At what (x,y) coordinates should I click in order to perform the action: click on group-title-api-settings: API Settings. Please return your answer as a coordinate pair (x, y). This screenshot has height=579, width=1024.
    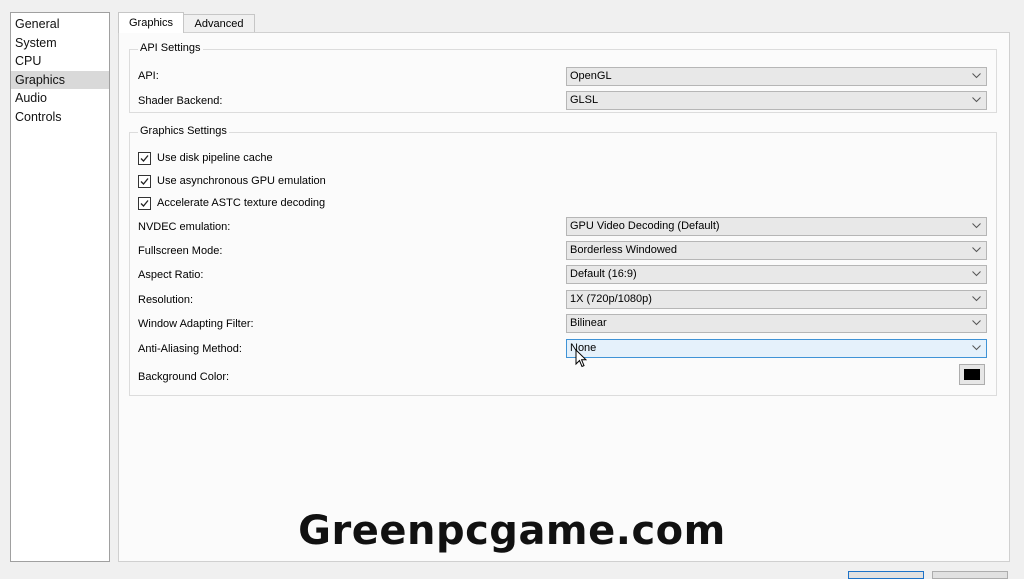
    Looking at the image, I should click on (170, 48).